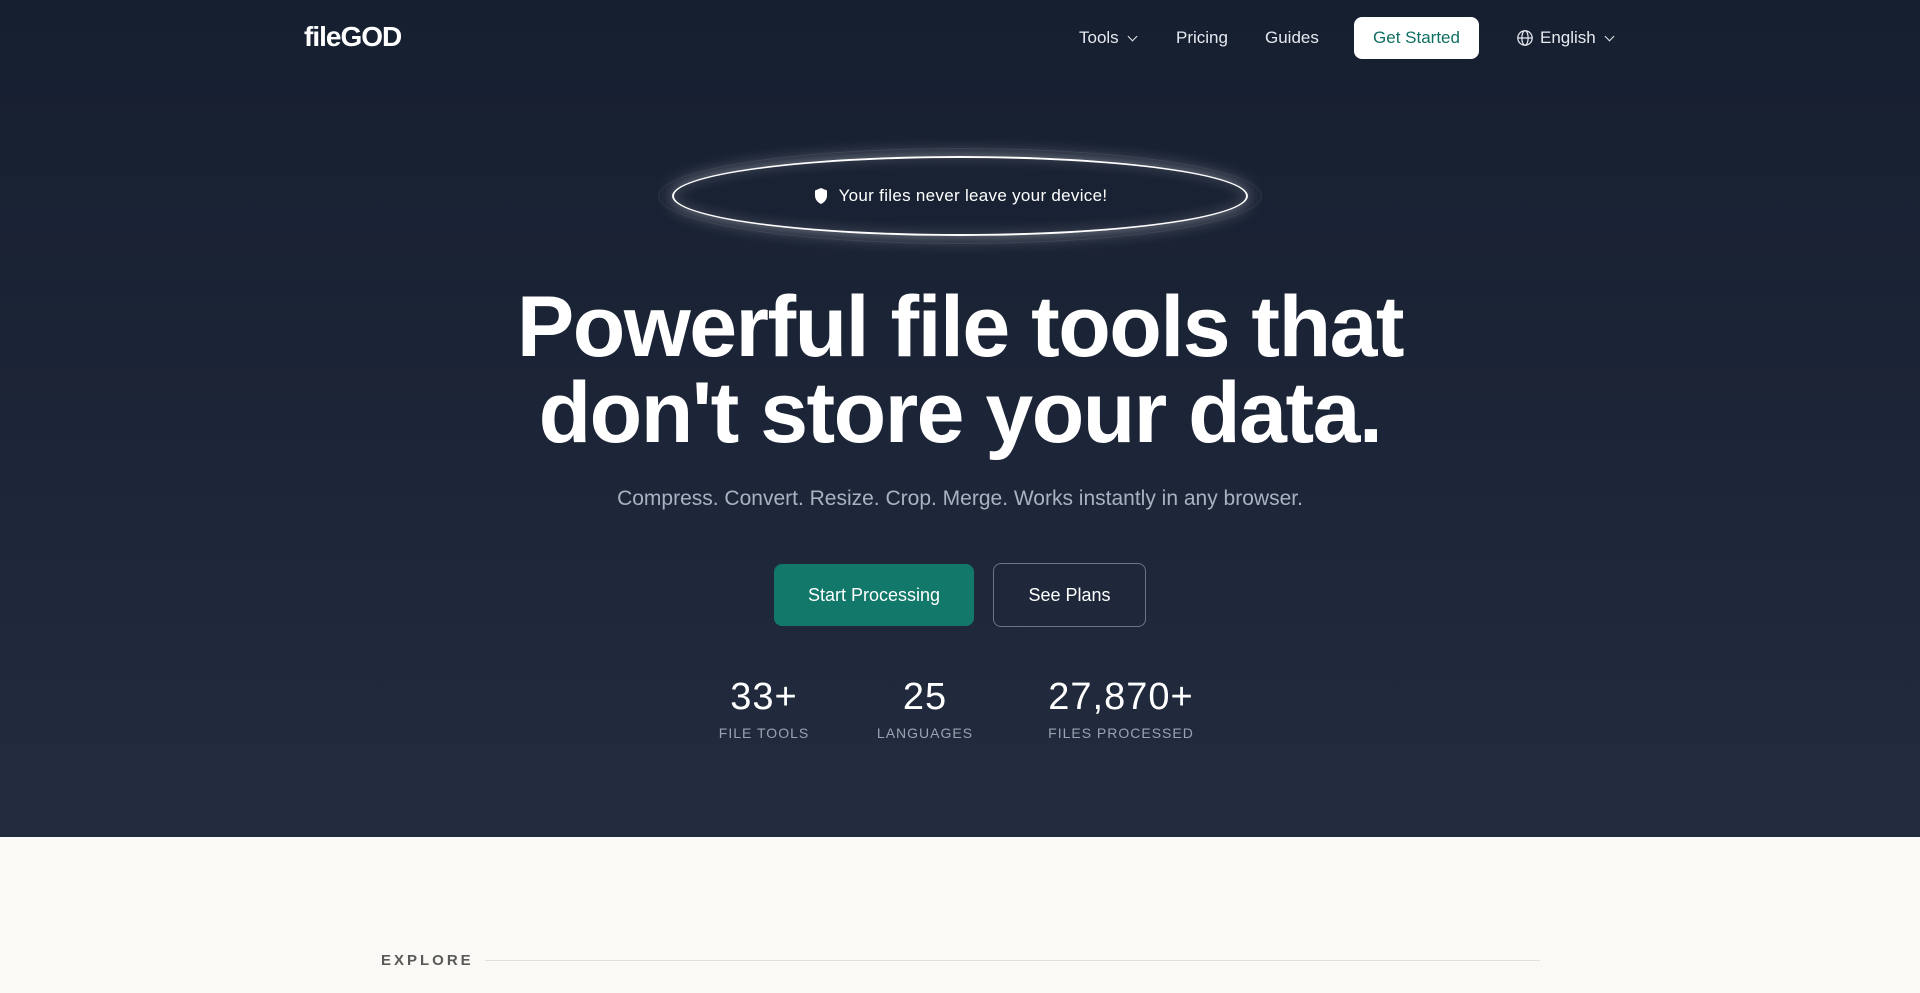 The height and width of the screenshot is (993, 1920). I want to click on explore-divider, so click(1012, 960).